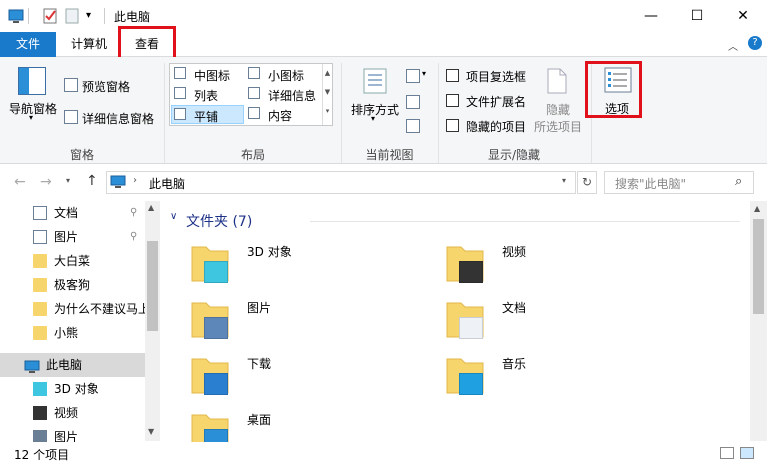  I want to click on nav-scrollbar: ▲ ▼, so click(152, 321).